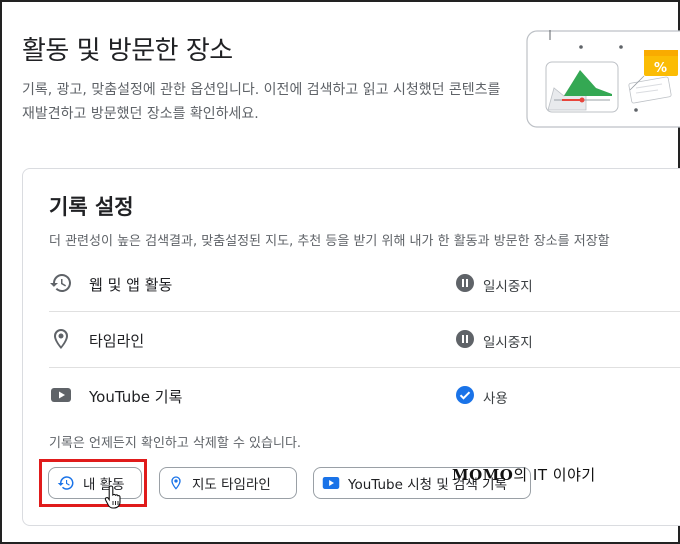 This screenshot has width=680, height=544. I want to click on setting-label: YouTube 기록, so click(136, 397).